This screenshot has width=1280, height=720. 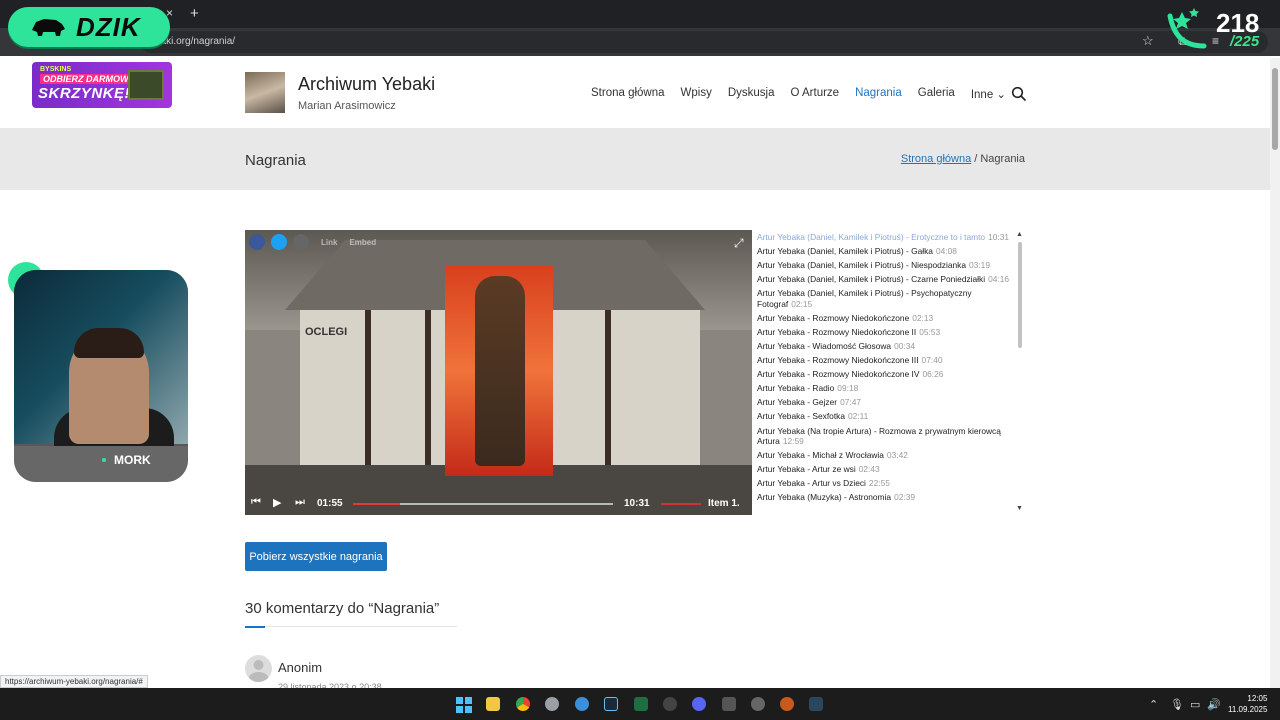 What do you see at coordinates (366, 84) in the screenshot?
I see `site-title: Archiwum Yebaki` at bounding box center [366, 84].